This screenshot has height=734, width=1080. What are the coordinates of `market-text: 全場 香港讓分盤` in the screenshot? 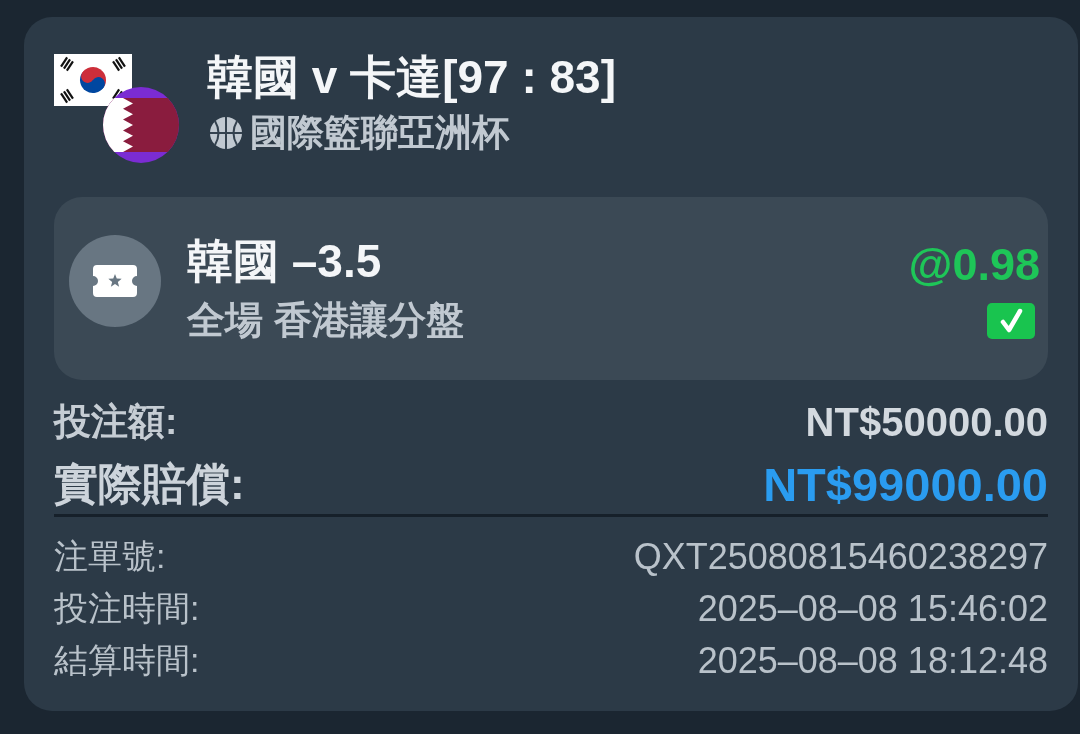 It's located at (326, 320).